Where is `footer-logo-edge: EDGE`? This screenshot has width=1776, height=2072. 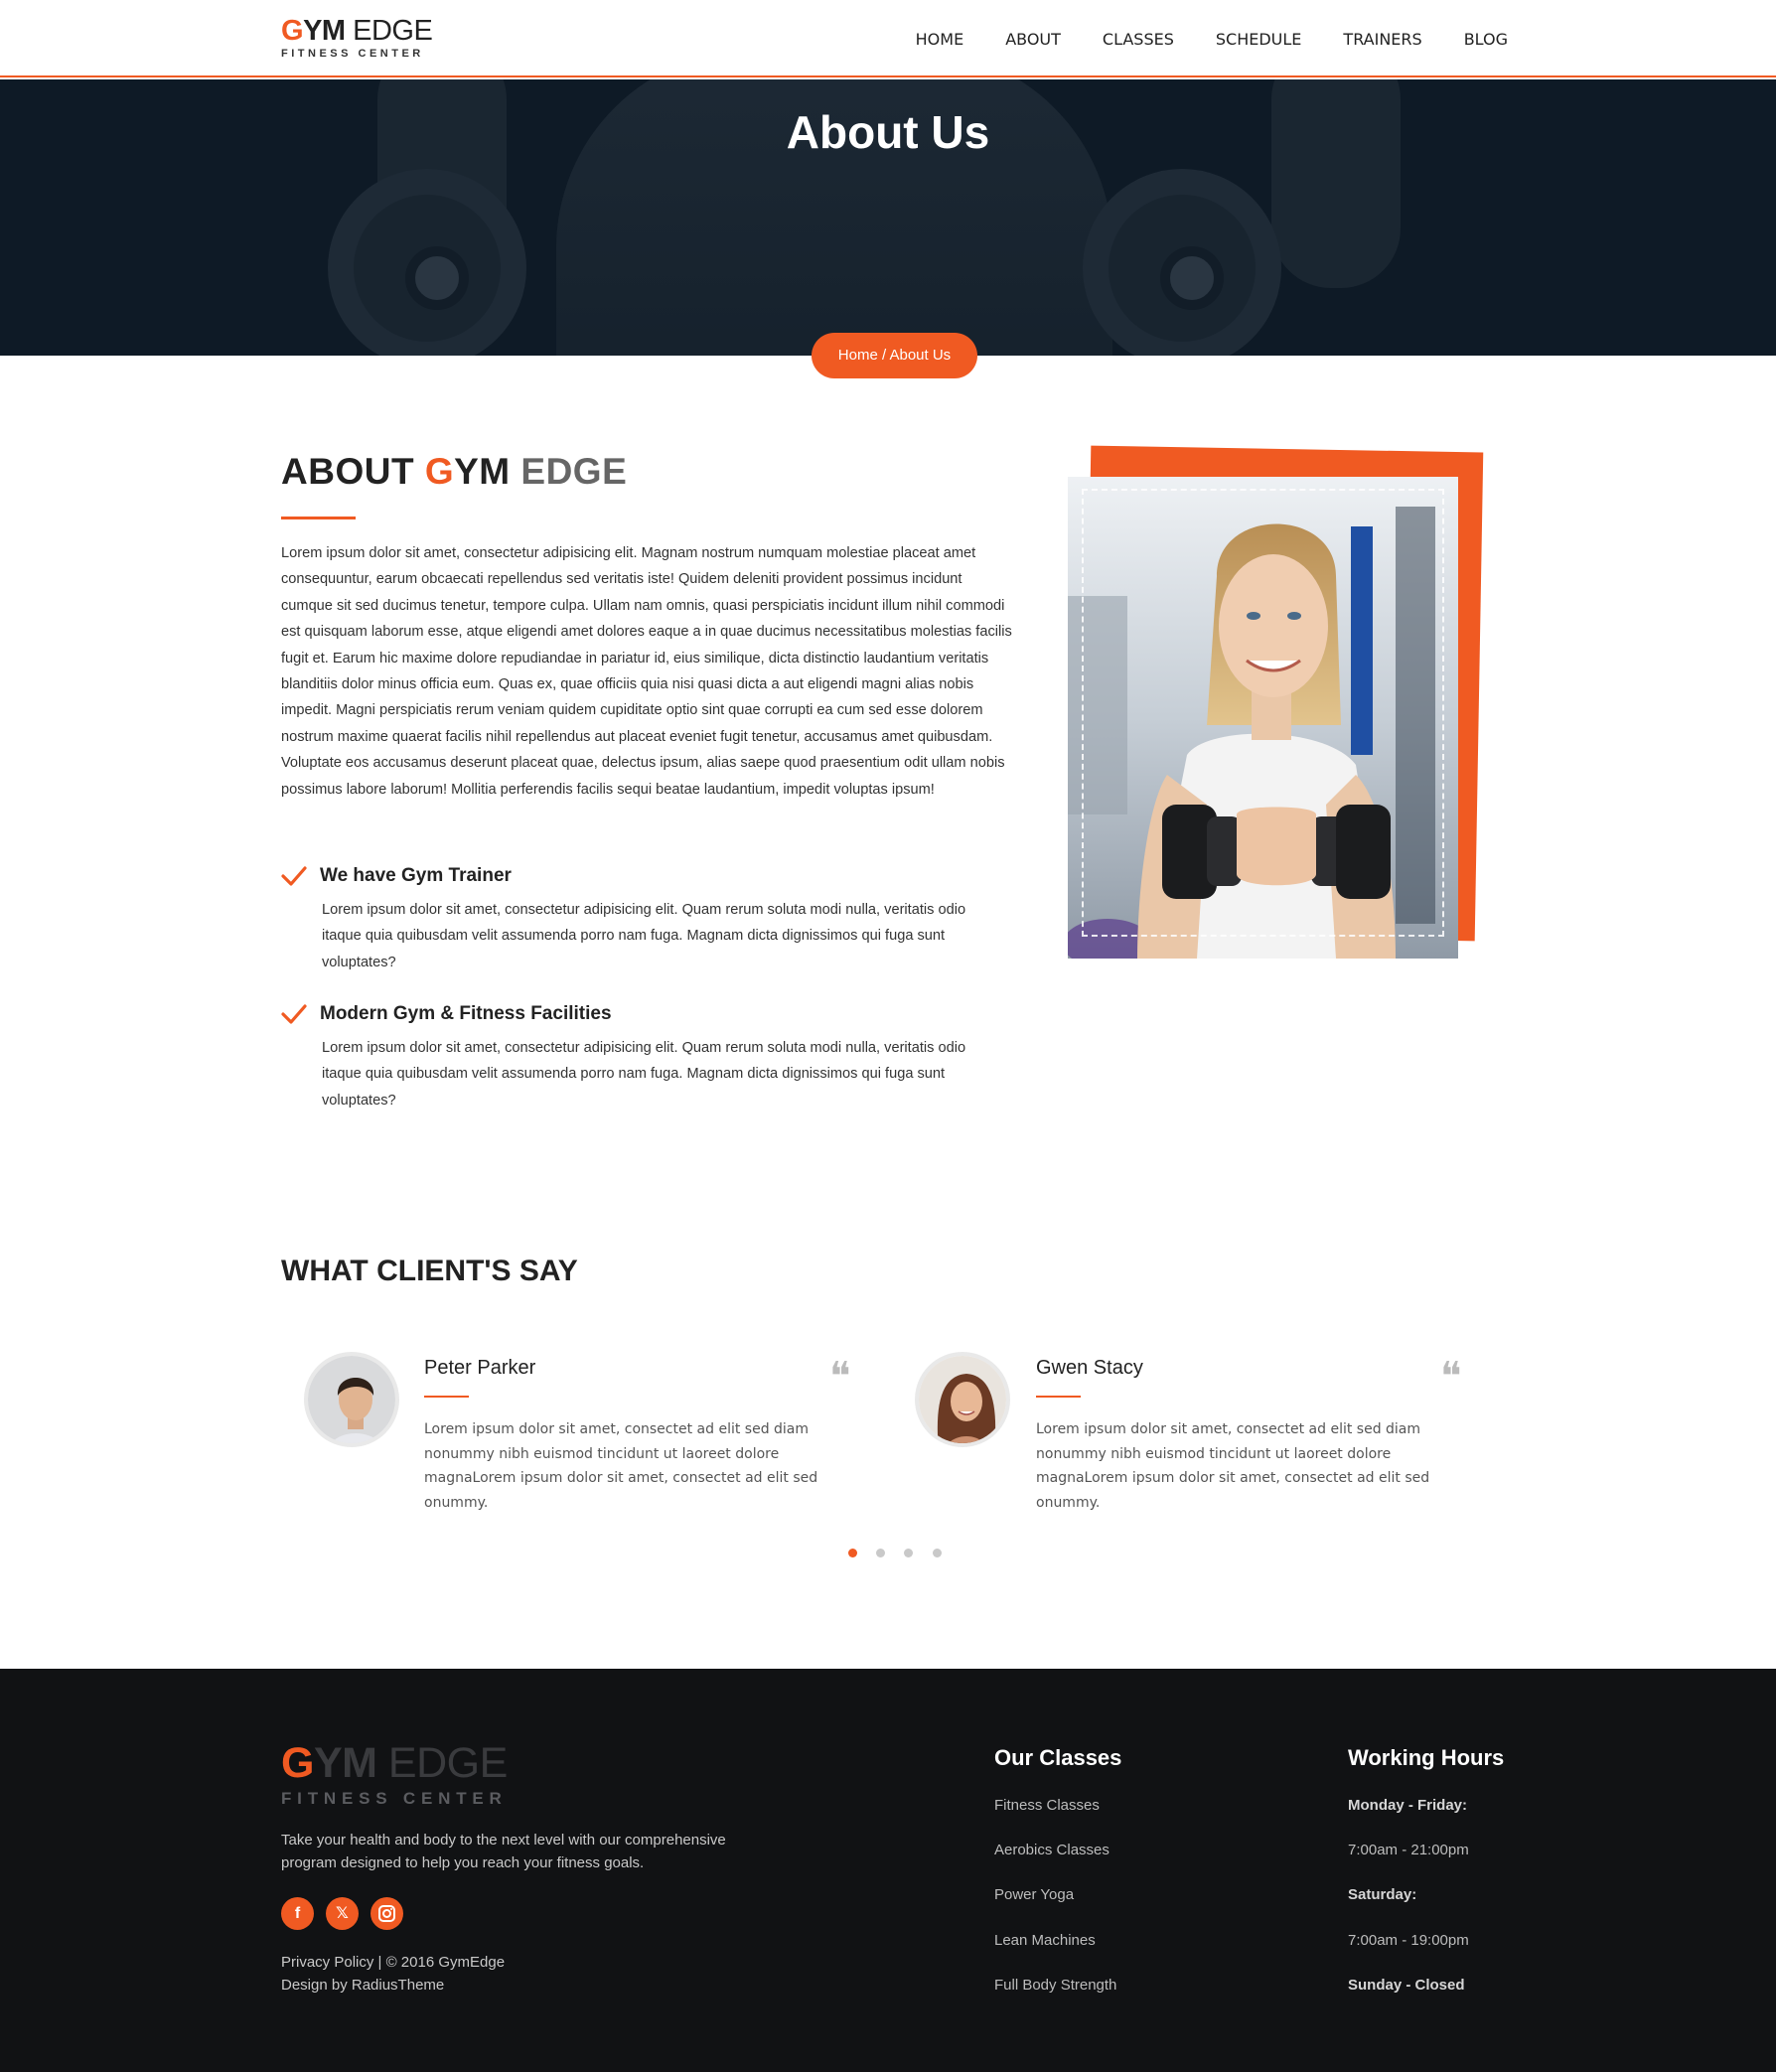
footer-logo-edge: EDGE is located at coordinates (442, 1763).